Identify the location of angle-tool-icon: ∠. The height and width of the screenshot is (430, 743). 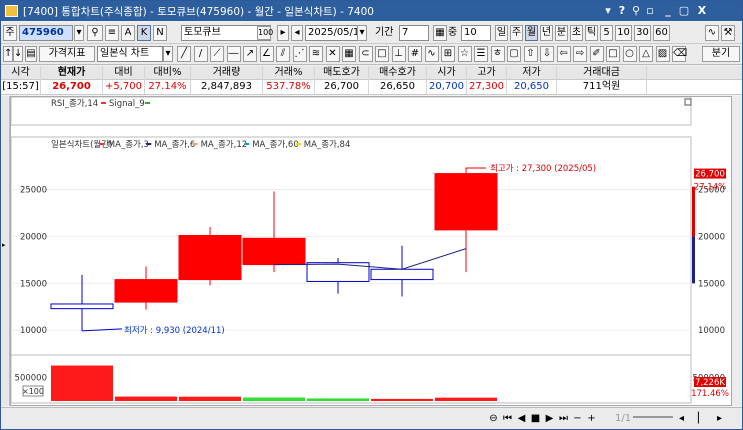
(266, 54).